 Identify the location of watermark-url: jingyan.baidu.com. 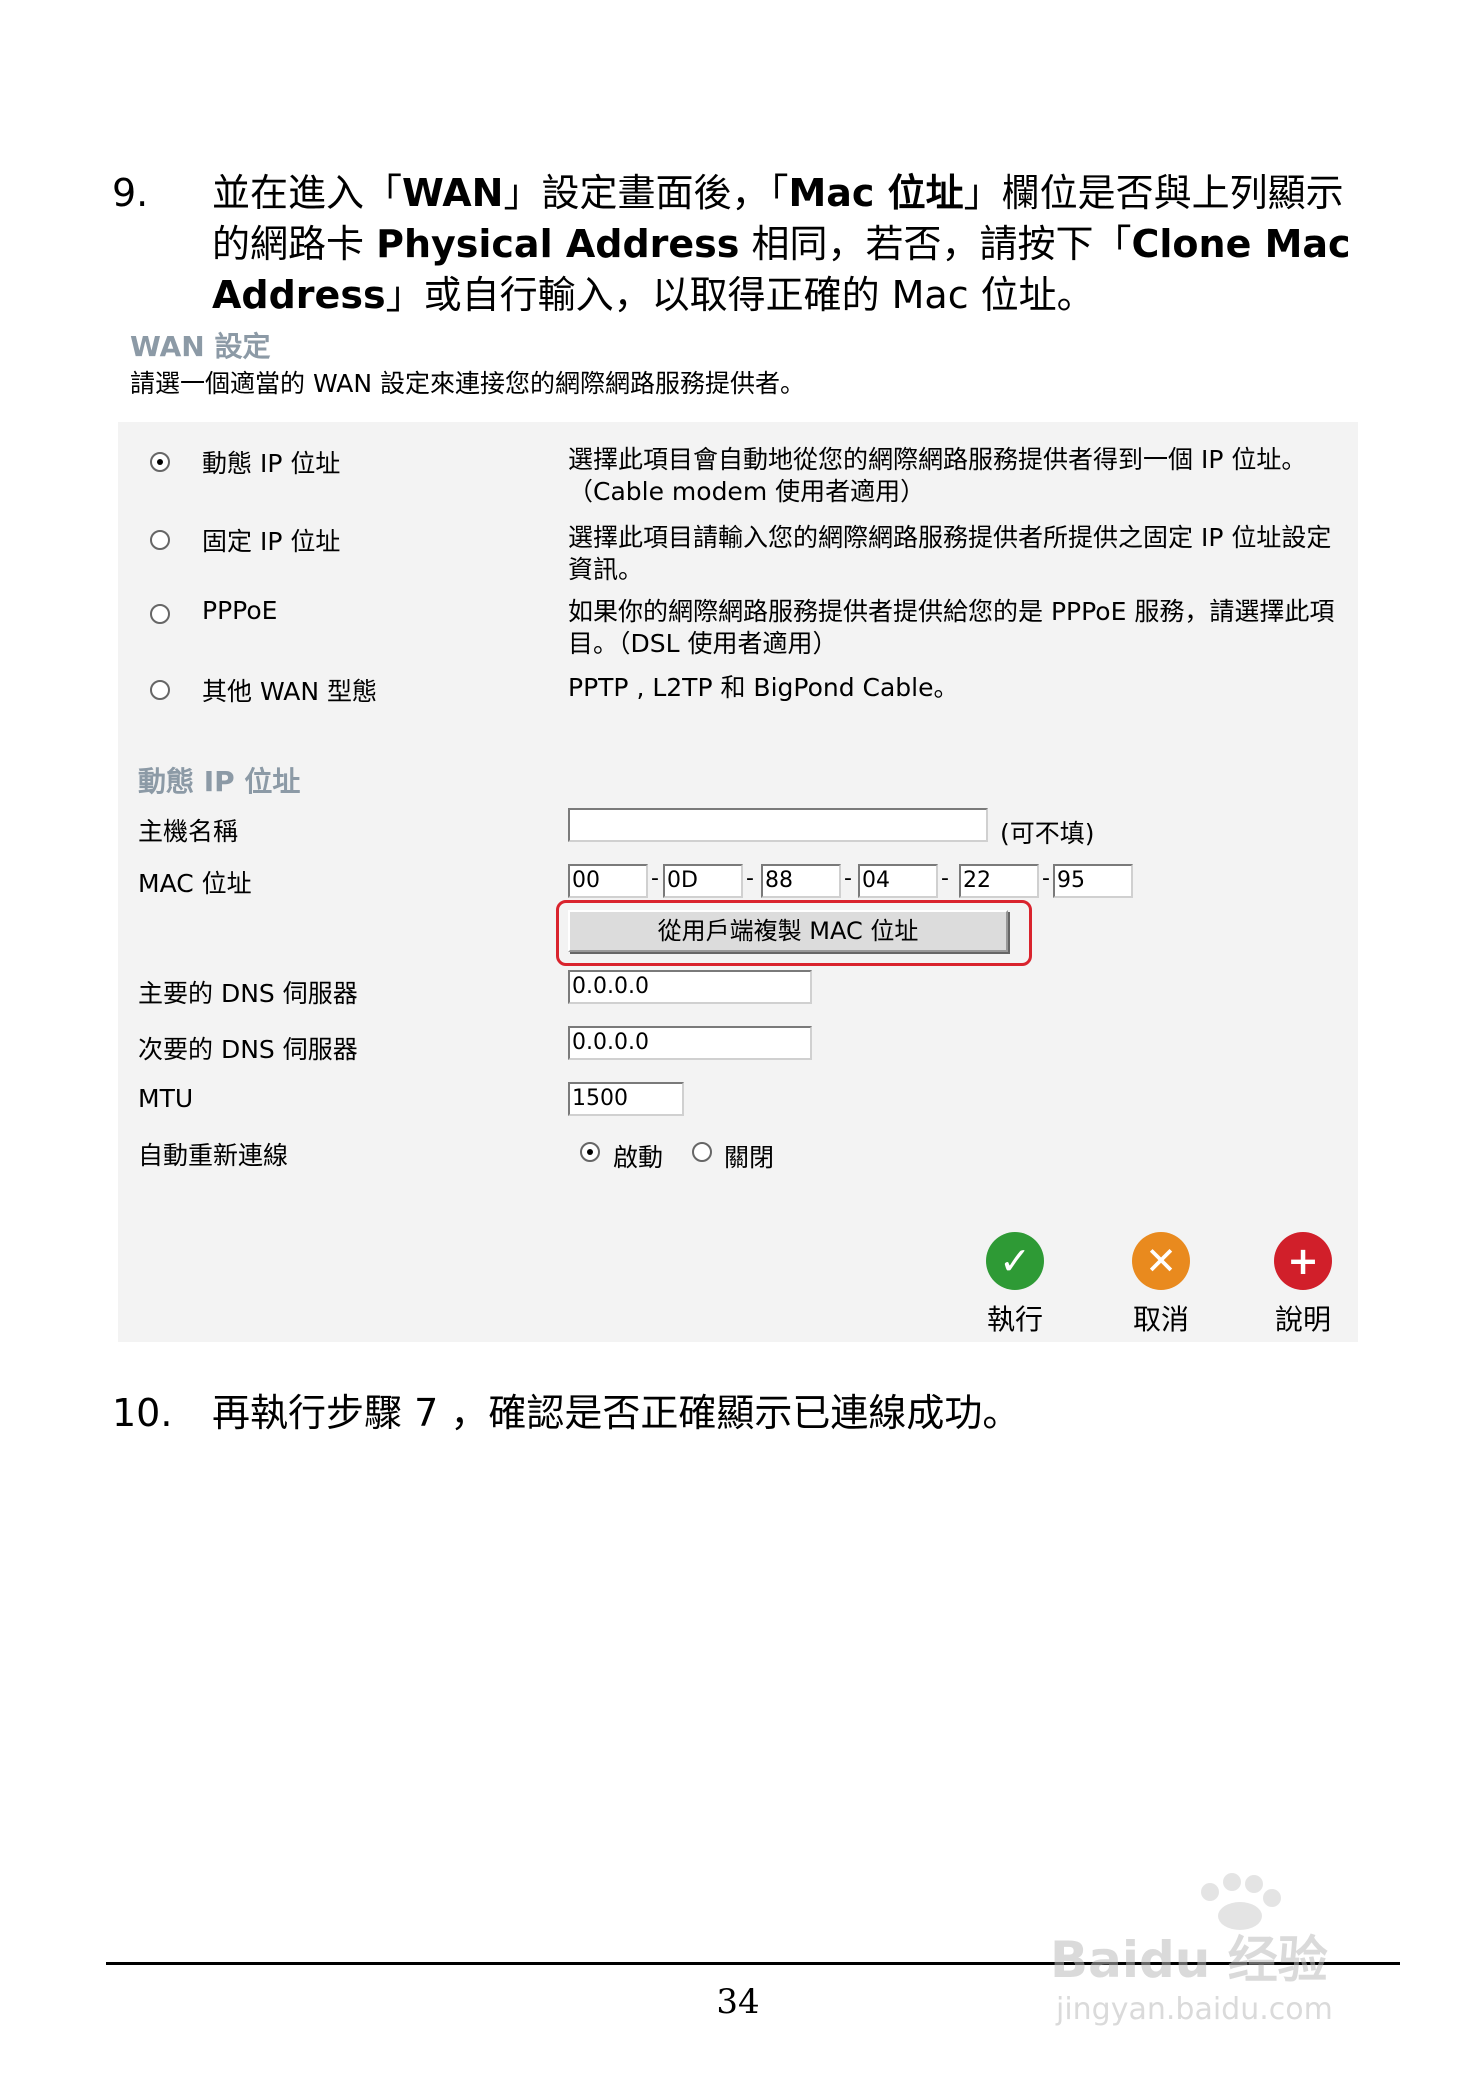
(1194, 2009).